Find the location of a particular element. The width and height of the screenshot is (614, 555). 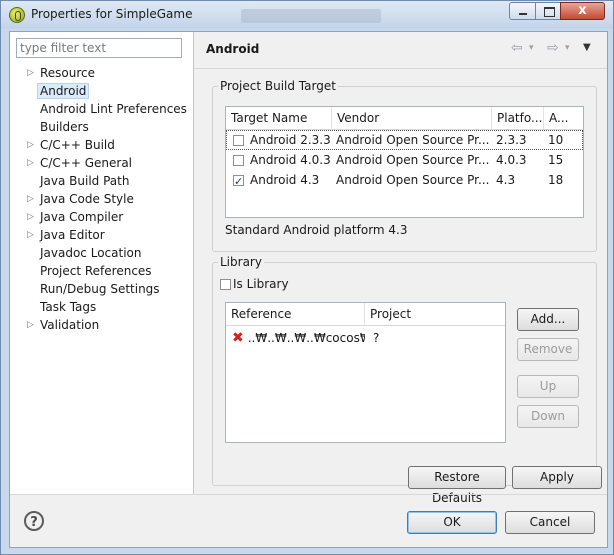

tree-item-label: Java Compiler is located at coordinates (82, 217).